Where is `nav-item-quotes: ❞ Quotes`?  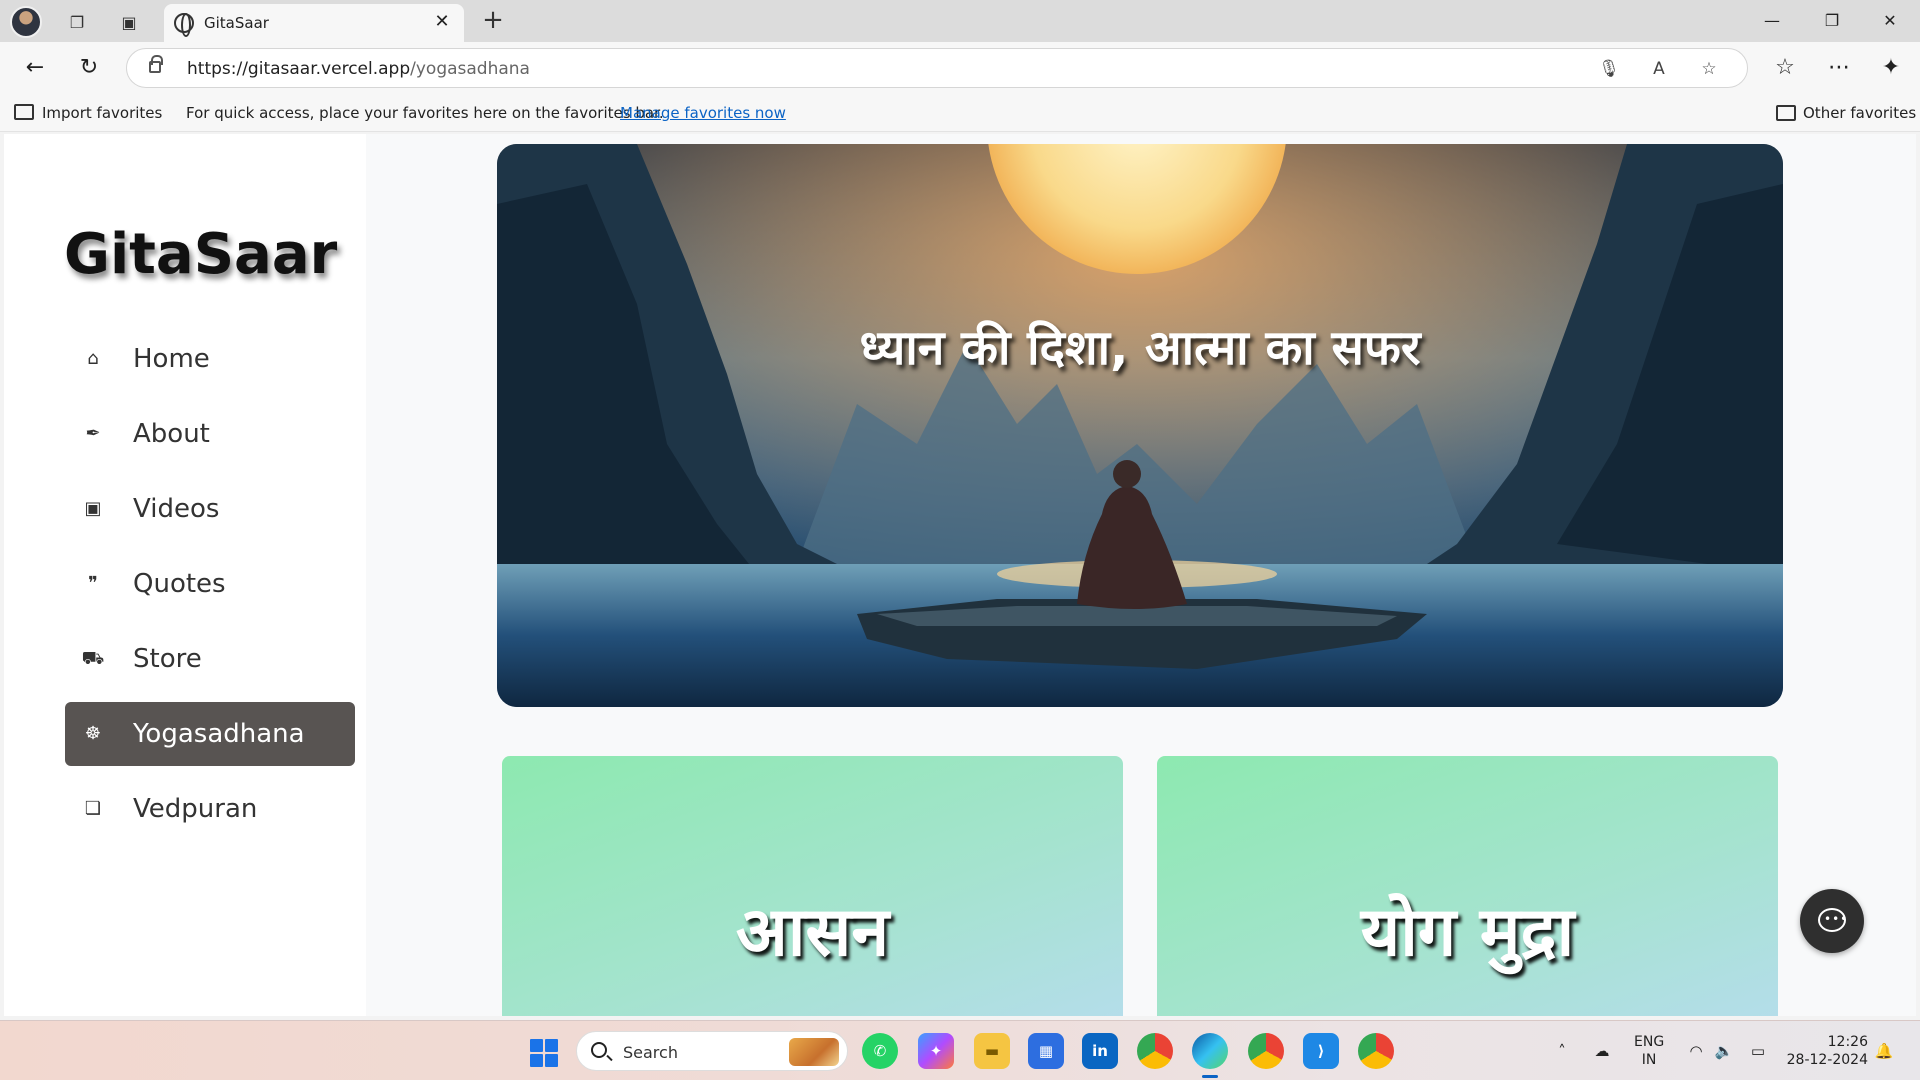 nav-item-quotes: ❞ Quotes is located at coordinates (210, 584).